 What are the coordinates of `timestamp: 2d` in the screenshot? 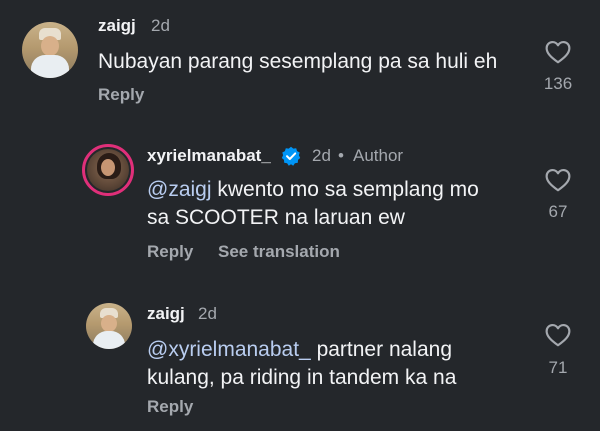 It's located at (207, 313).